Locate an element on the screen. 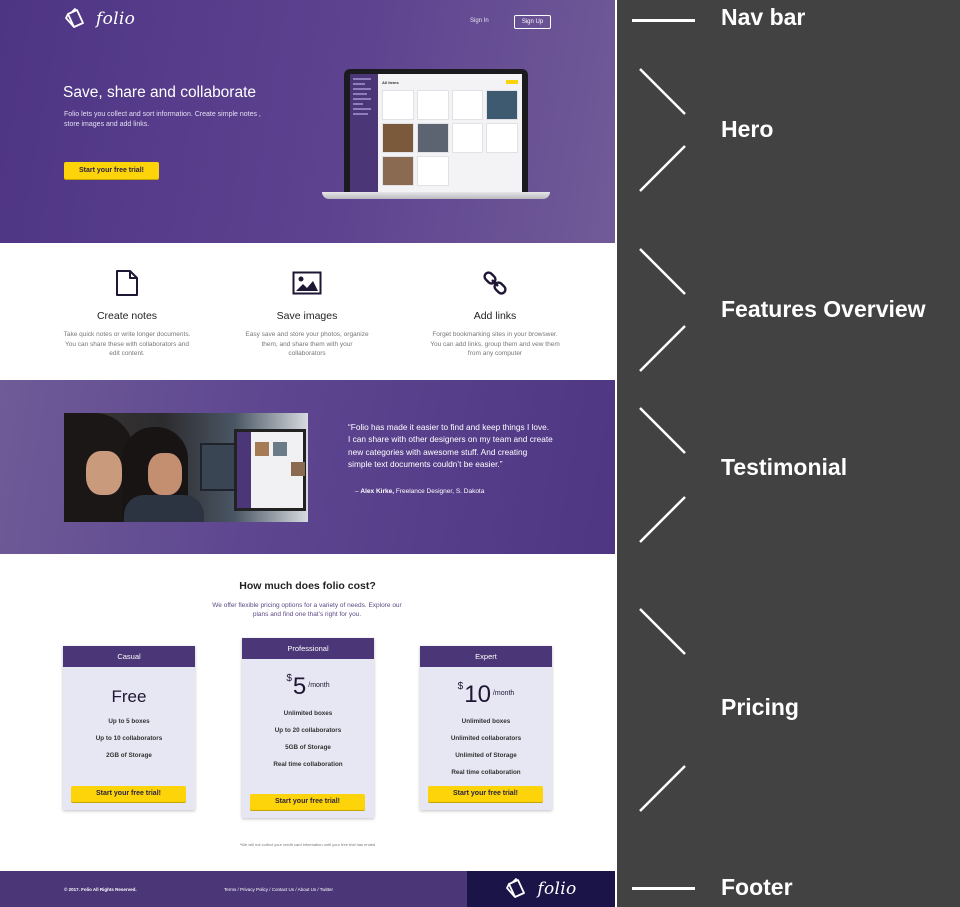 The image size is (960, 907). plan-price: $5/month is located at coordinates (308, 686).